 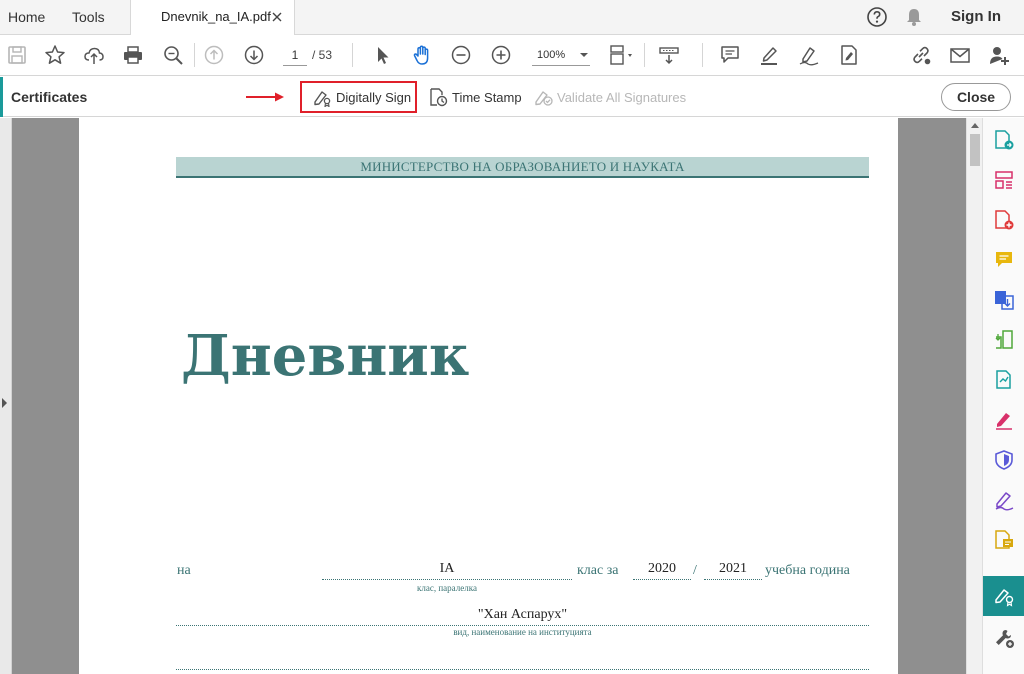 What do you see at coordinates (622, 55) in the screenshot?
I see `page-display-icon` at bounding box center [622, 55].